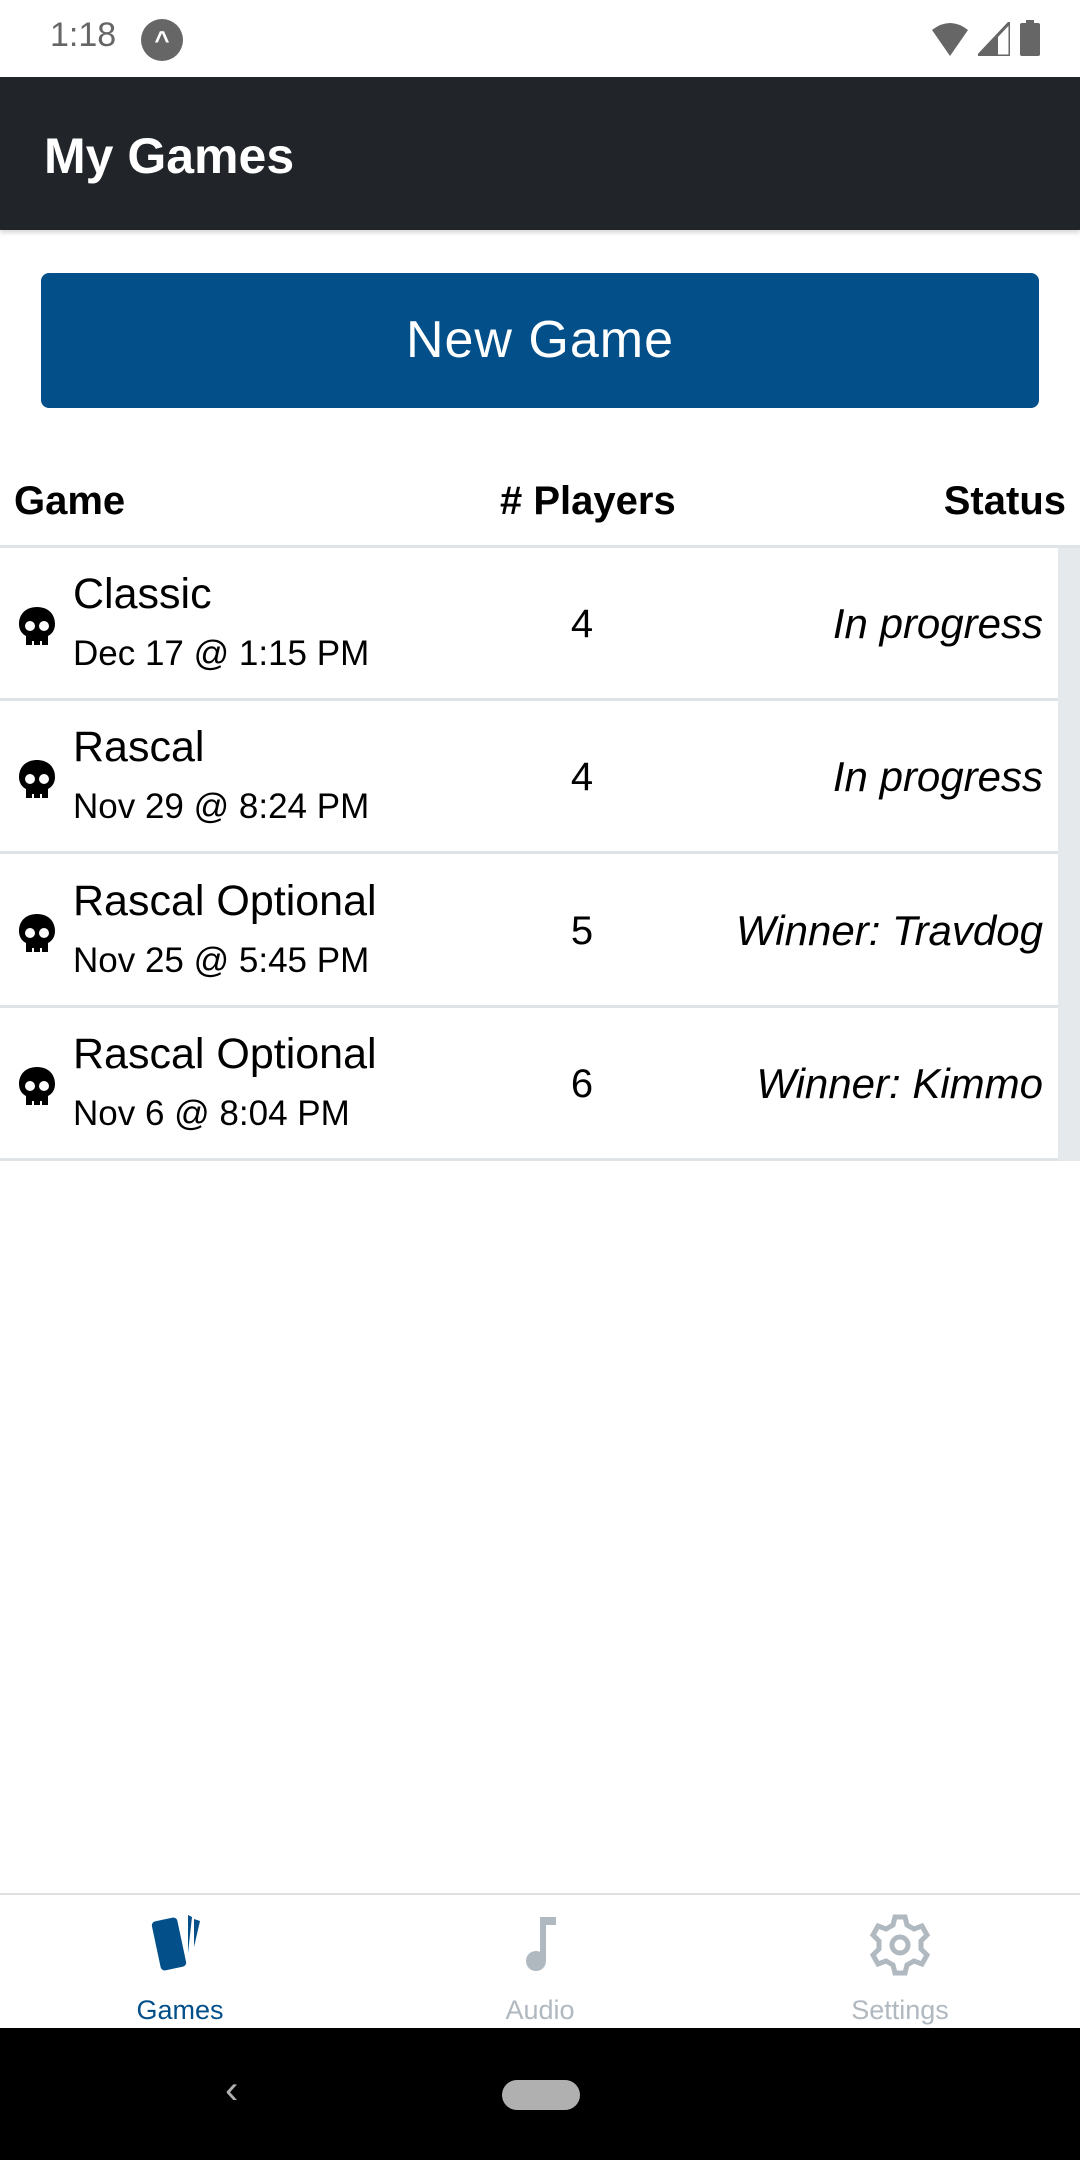 This screenshot has width=1080, height=2160. What do you see at coordinates (139, 747) in the screenshot?
I see `game-name: Rascal` at bounding box center [139, 747].